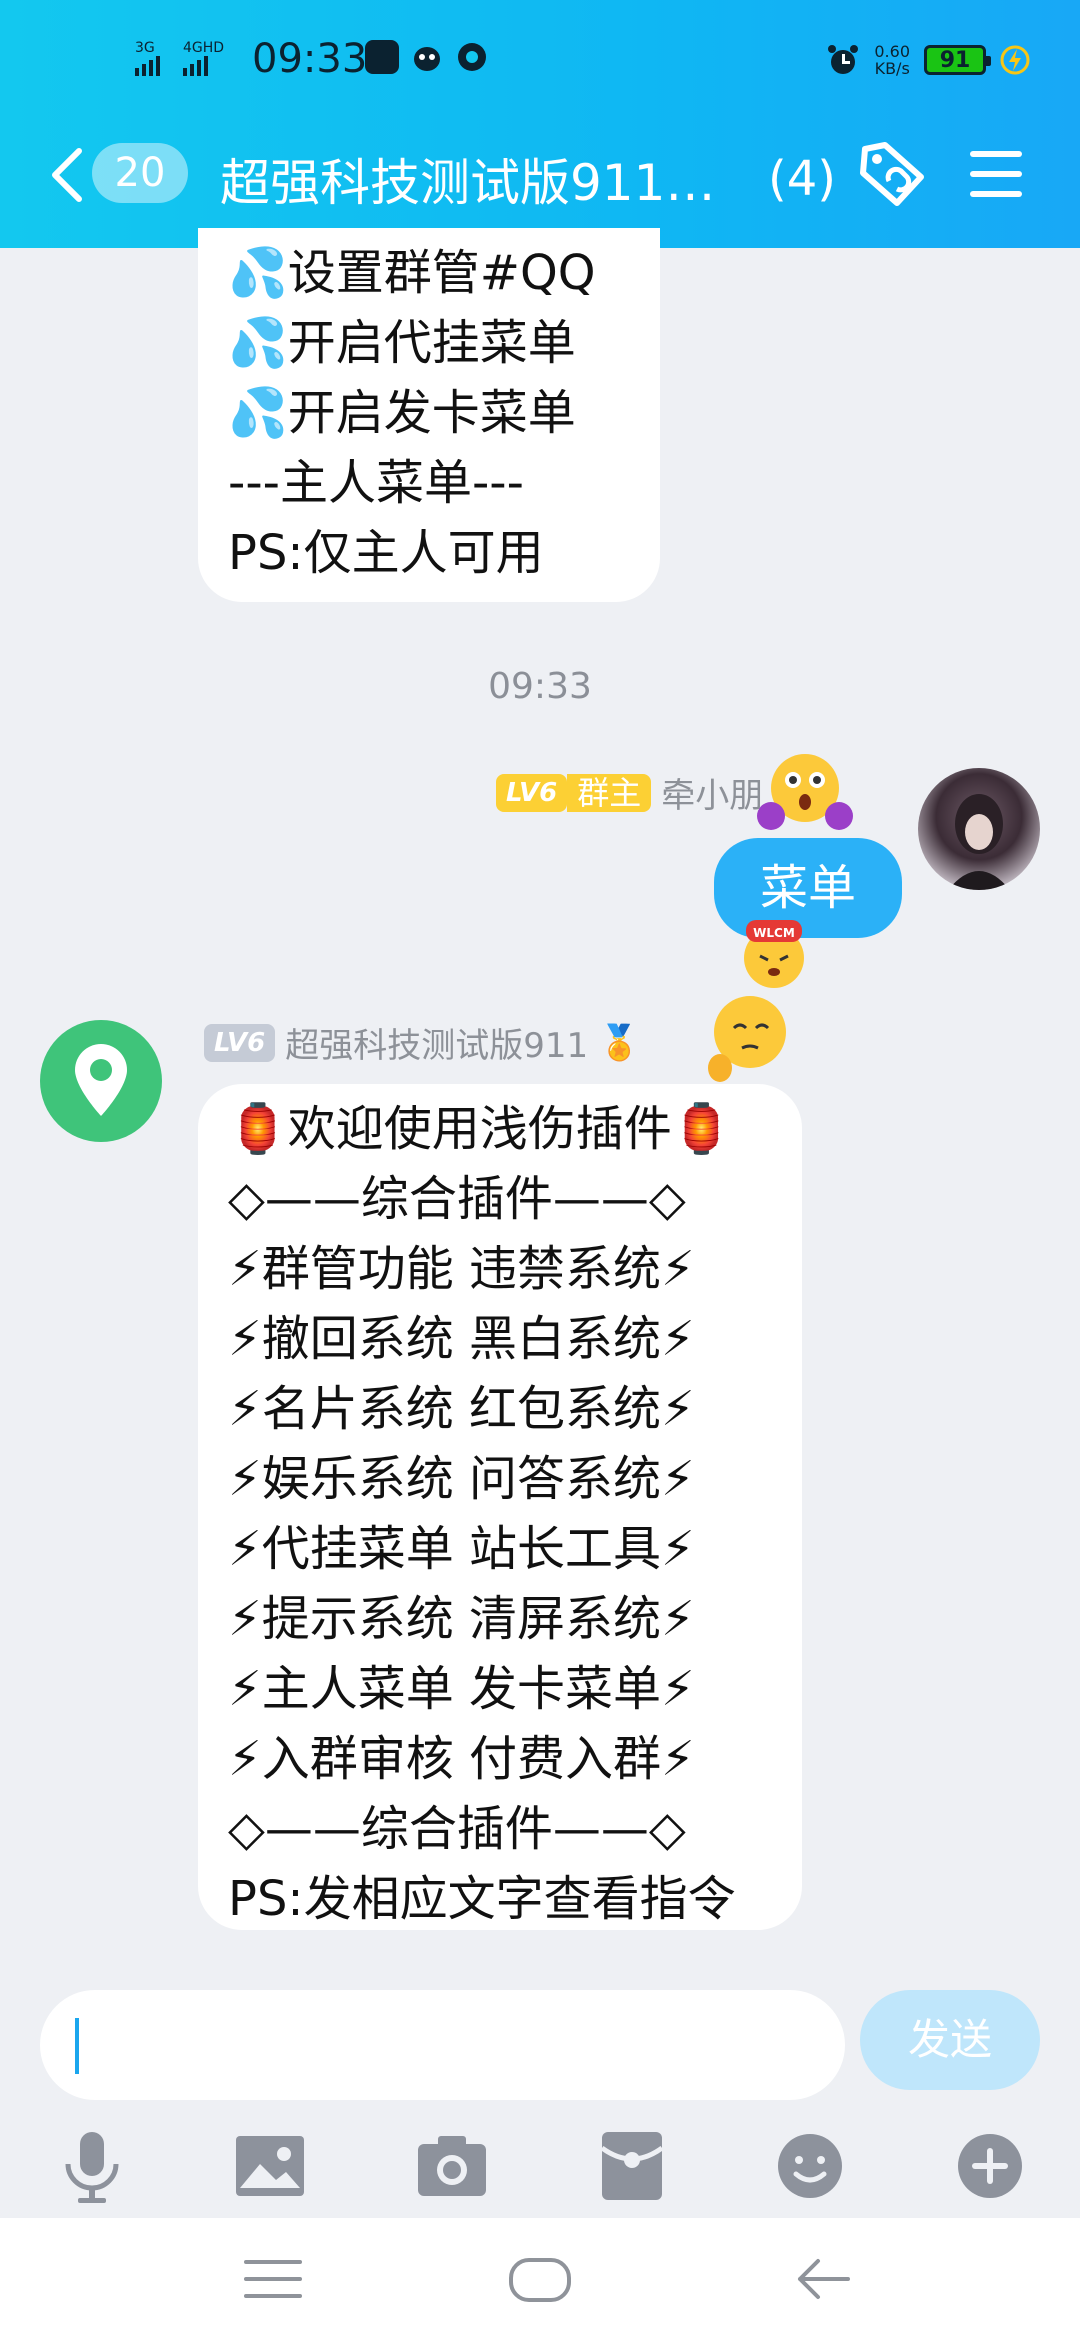 The image size is (1080, 2340). I want to click on message-line: 💦设置群管#QQ, so click(412, 273).